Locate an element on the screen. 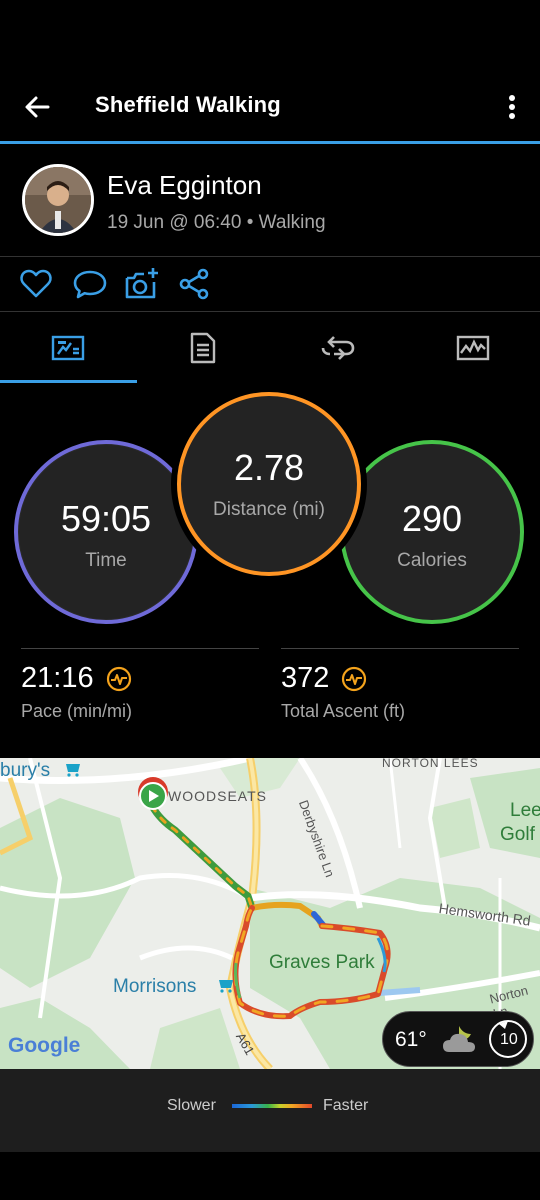  user-name: Eva Egginton is located at coordinates (184, 185).